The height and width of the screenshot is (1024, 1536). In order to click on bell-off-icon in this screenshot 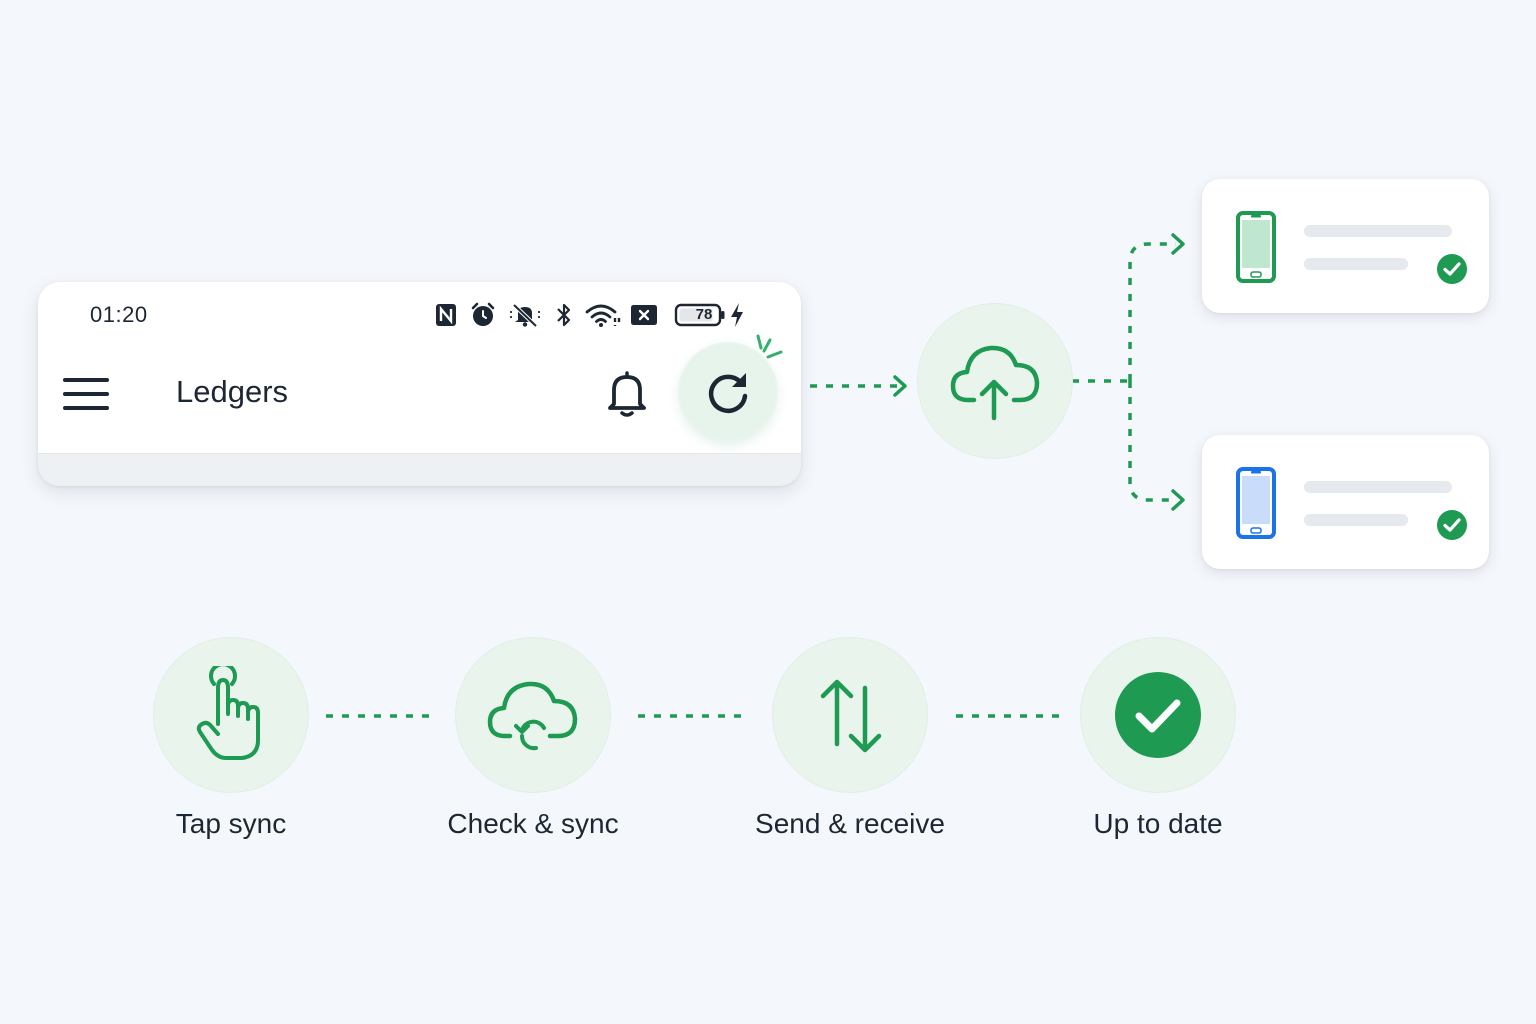, I will do `click(525, 315)`.